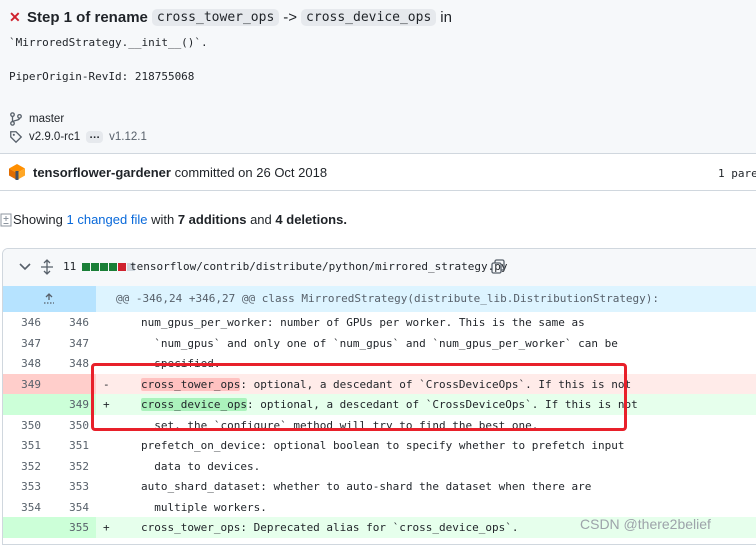 This screenshot has height=545, width=756. What do you see at coordinates (70, 404) in the screenshot?
I see `new-line-number: 349` at bounding box center [70, 404].